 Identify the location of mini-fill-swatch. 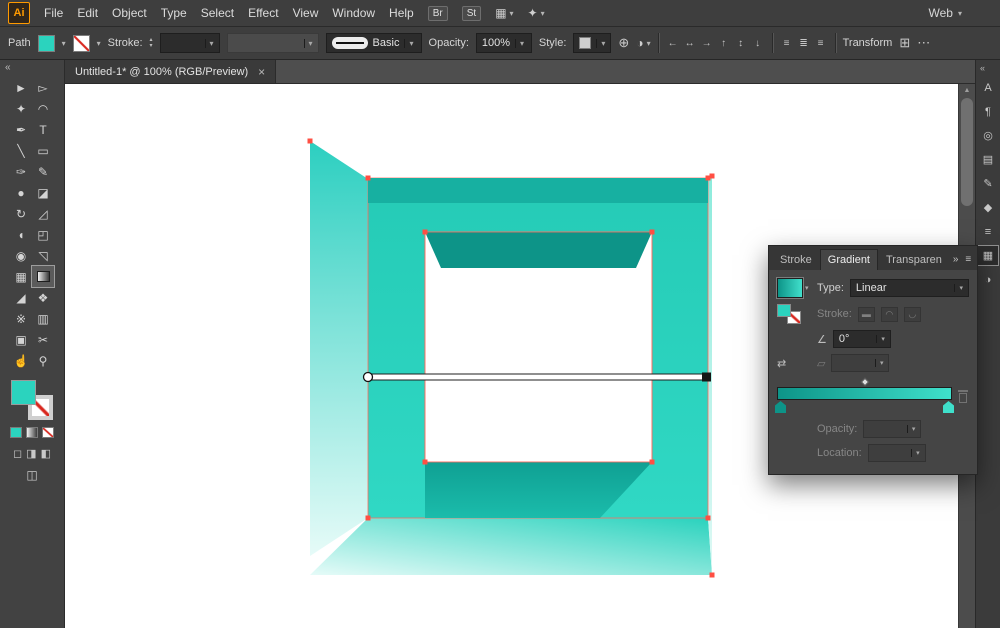
(784, 310).